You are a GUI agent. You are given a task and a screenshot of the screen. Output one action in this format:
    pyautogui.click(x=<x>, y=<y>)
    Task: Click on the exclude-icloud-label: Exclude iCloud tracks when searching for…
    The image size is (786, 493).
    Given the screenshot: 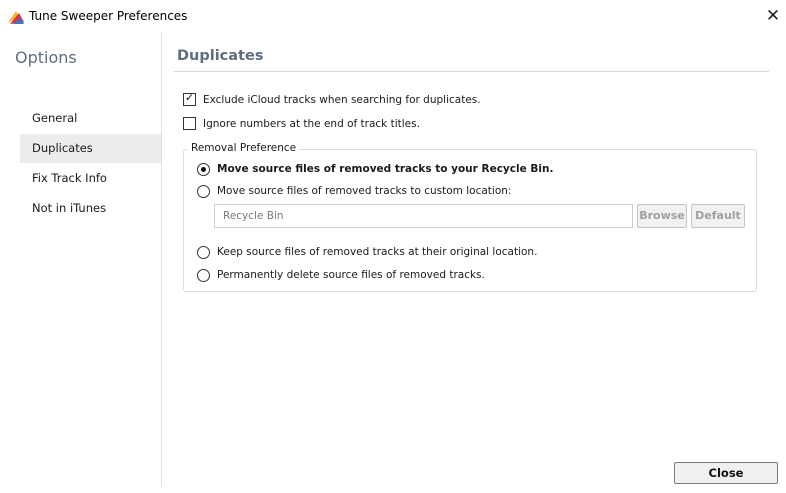 What is the action you would take?
    pyautogui.click(x=342, y=100)
    